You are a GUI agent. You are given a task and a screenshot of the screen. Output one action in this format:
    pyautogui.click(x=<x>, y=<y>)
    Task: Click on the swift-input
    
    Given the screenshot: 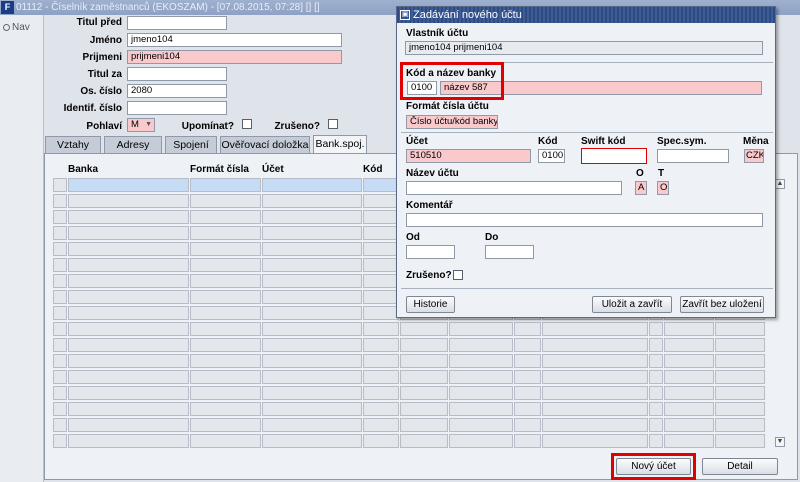 What is the action you would take?
    pyautogui.click(x=614, y=156)
    